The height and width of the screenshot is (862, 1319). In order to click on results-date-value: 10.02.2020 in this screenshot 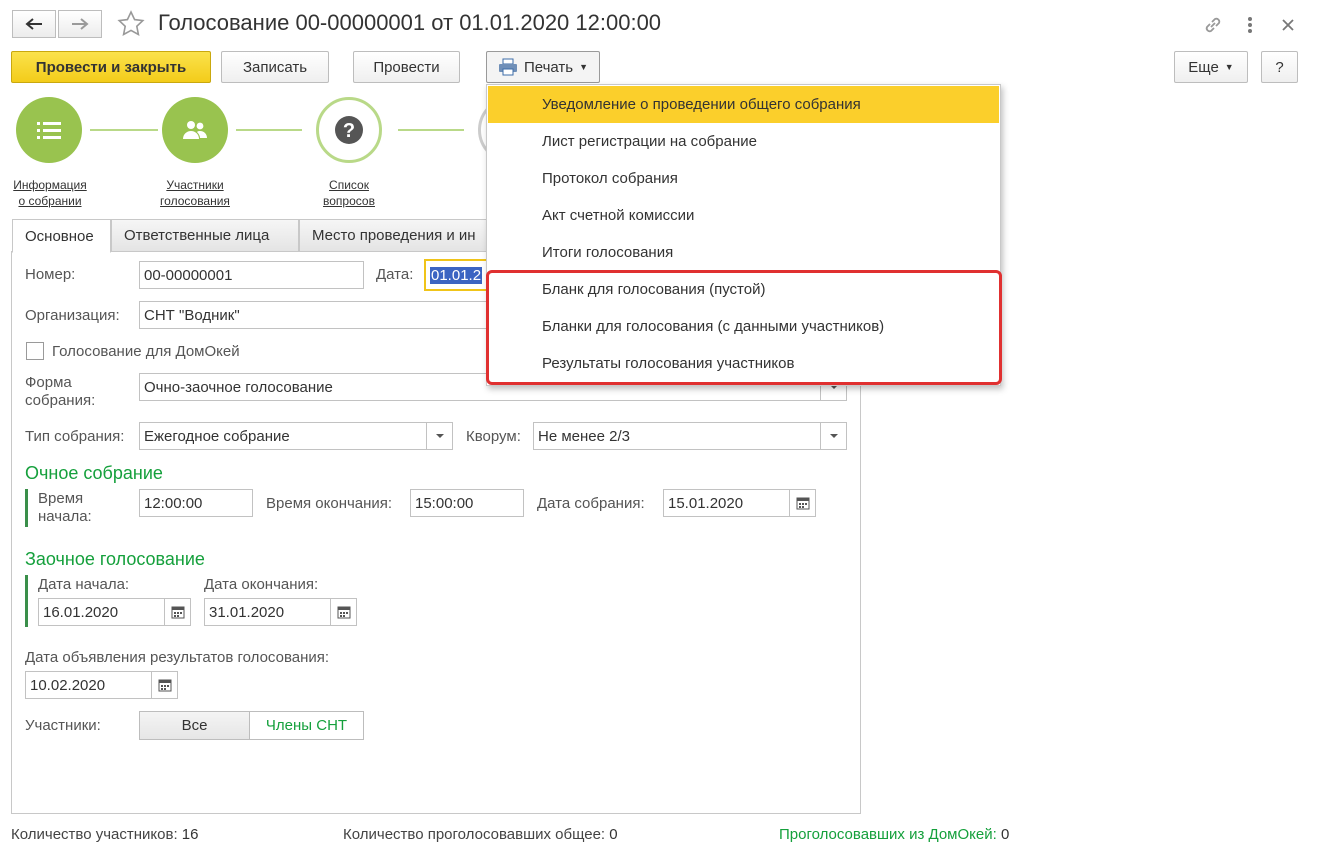, I will do `click(68, 685)`.